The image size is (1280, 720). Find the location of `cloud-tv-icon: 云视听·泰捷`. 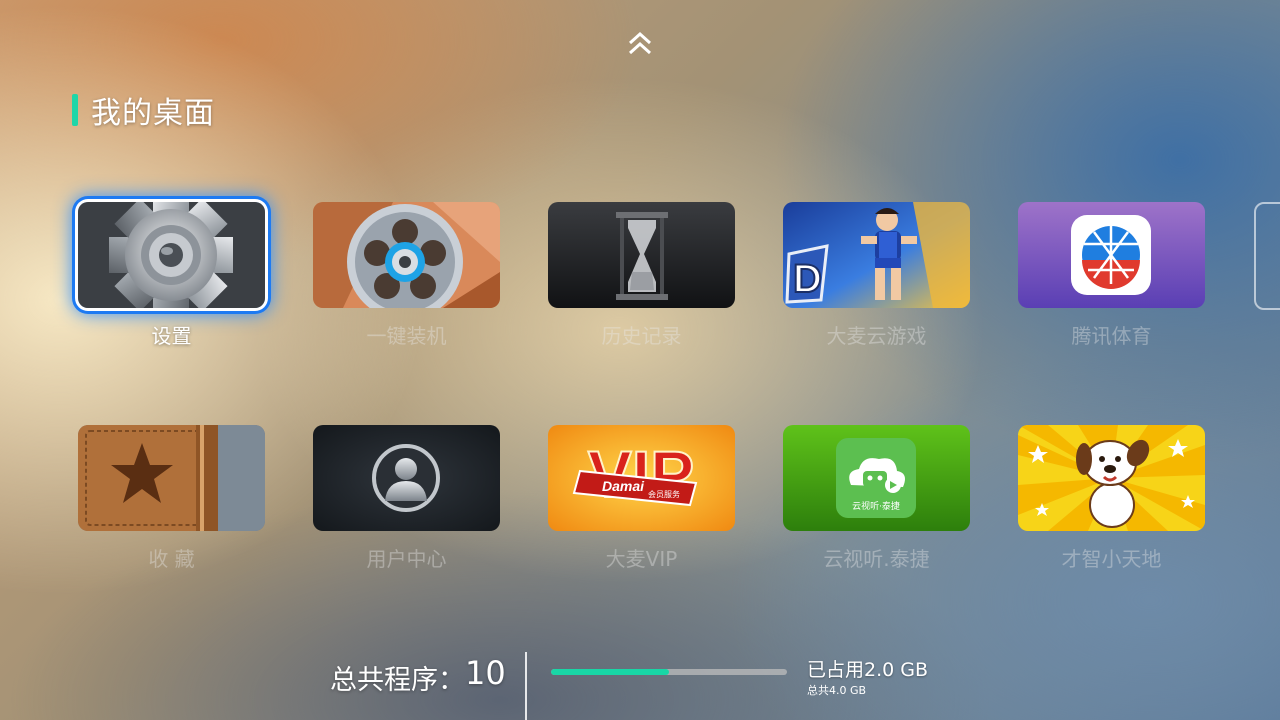

cloud-tv-icon: 云视听·泰捷 is located at coordinates (876, 478).